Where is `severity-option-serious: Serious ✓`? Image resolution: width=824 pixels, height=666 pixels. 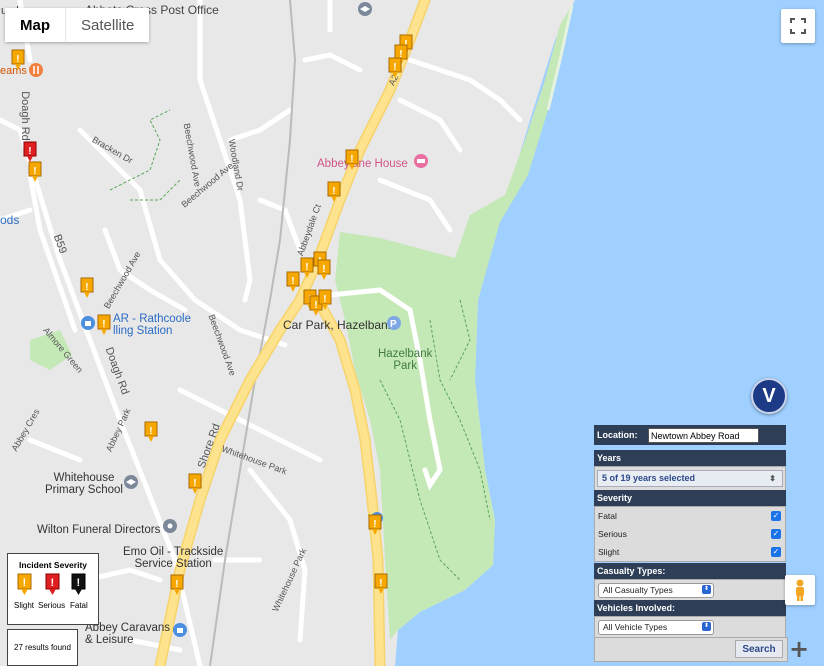 severity-option-serious: Serious ✓ is located at coordinates (690, 534).